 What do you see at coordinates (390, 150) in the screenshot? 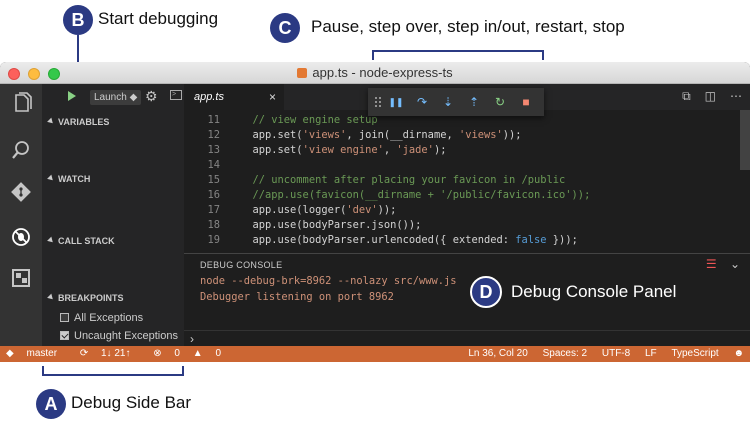
I see `code-token: ,` at bounding box center [390, 150].